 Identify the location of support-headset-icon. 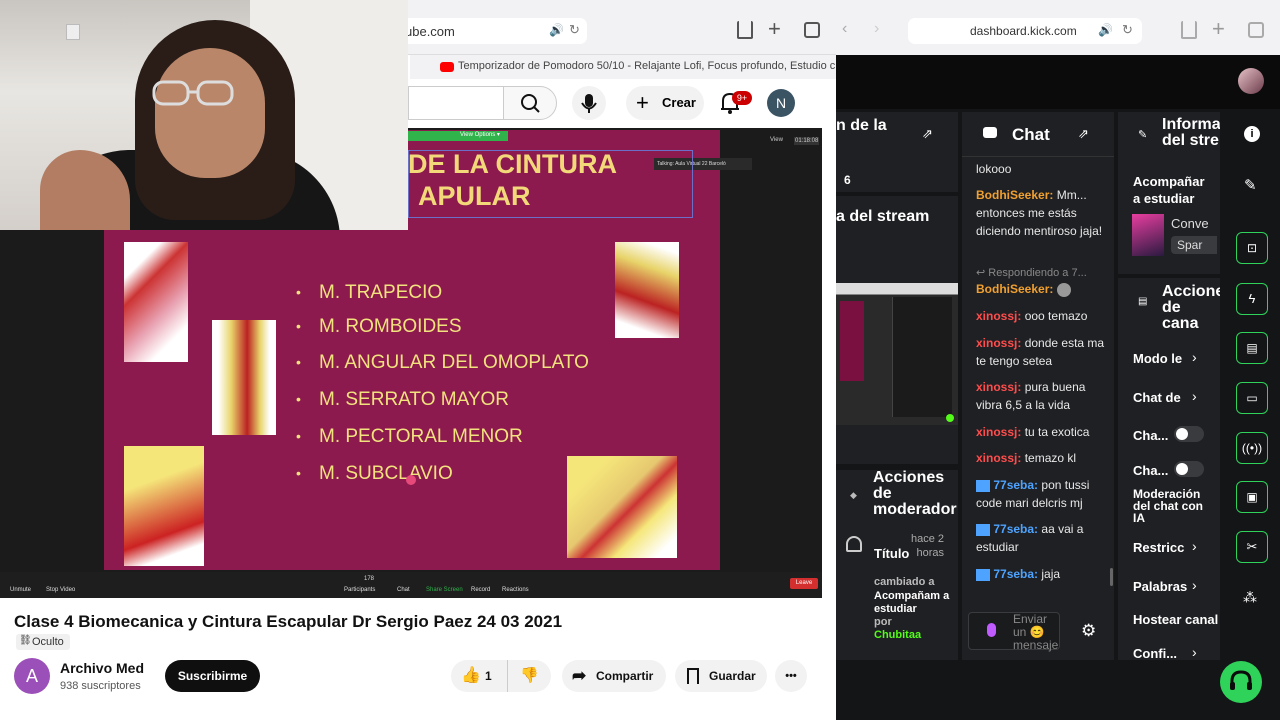
(1241, 682).